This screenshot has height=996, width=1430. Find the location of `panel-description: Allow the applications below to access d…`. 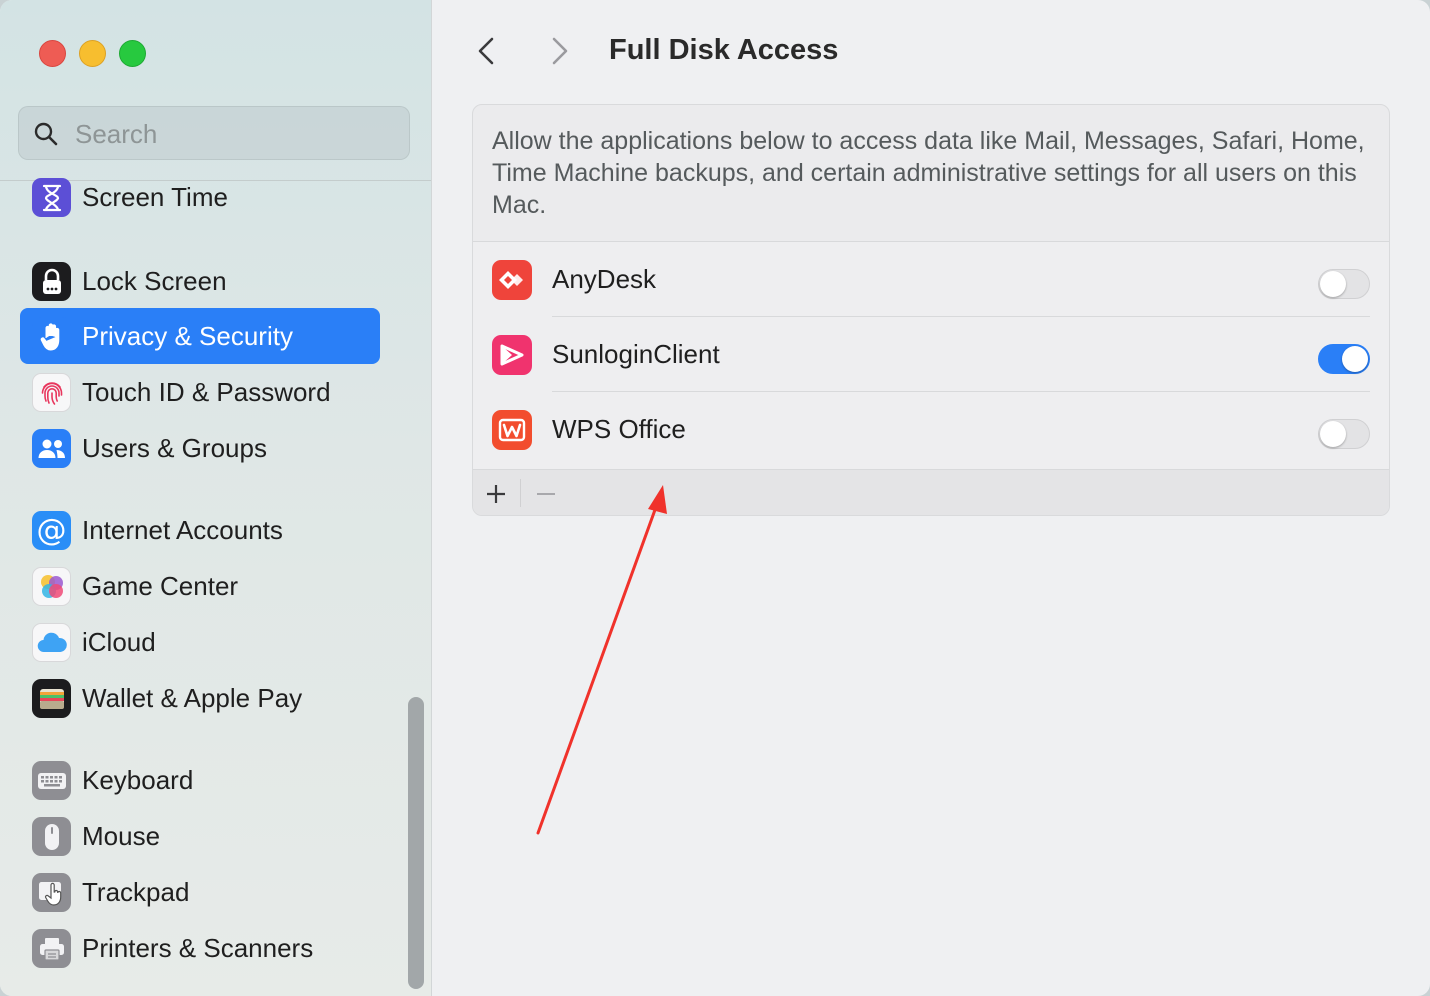

panel-description: Allow the applications below to access d… is located at coordinates (928, 173).